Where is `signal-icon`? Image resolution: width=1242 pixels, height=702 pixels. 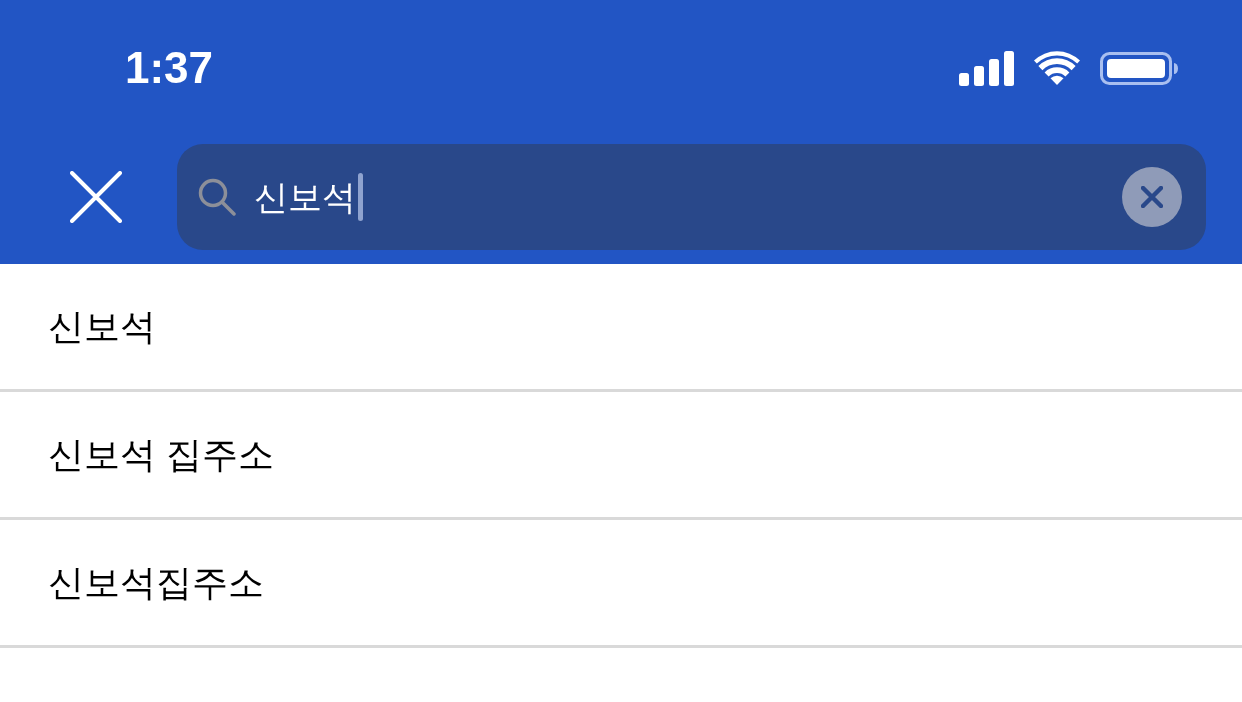 signal-icon is located at coordinates (986, 68).